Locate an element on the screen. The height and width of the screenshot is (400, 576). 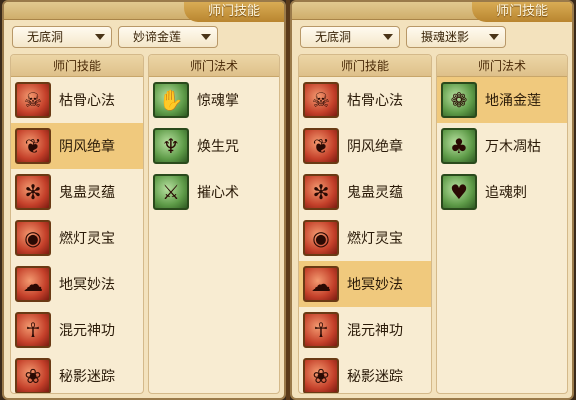
skill-dropdown: 摄魂迷影 is located at coordinates (456, 37).